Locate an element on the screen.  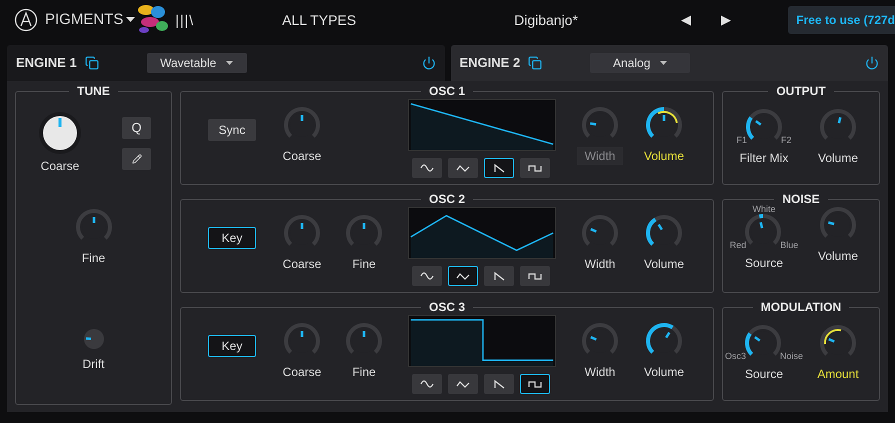
pencil-icon is located at coordinates (137, 159).